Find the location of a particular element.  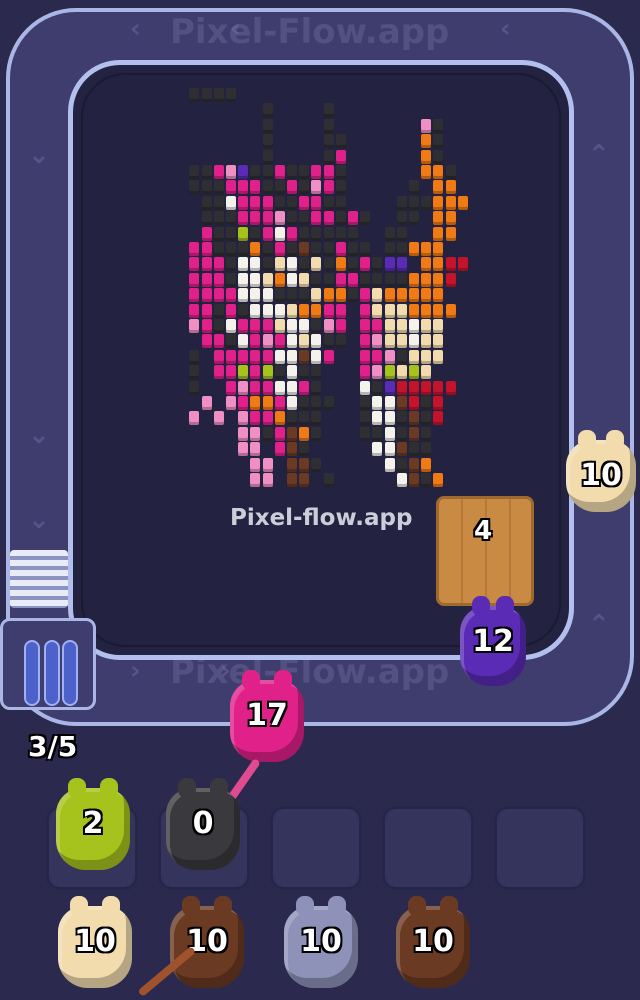

shooter-count: 12 is located at coordinates (493, 641).